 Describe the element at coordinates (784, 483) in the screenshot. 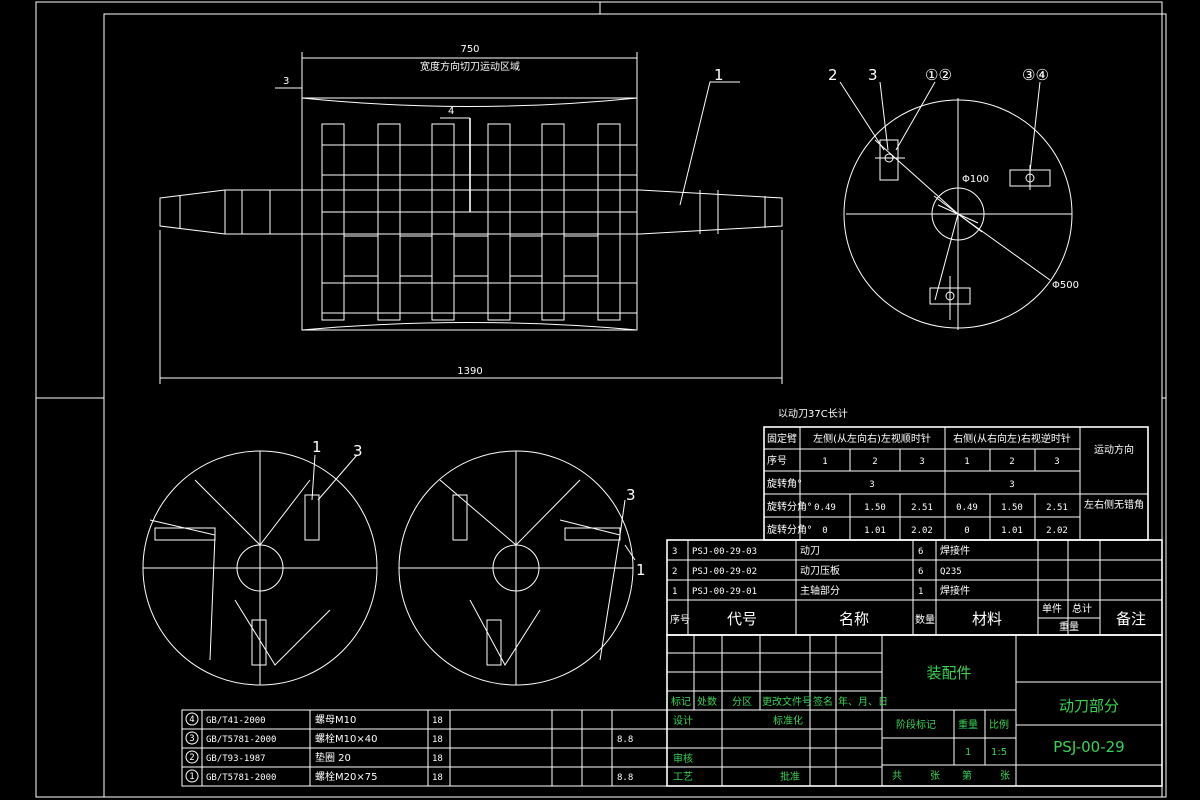

I see `bt-row-label: 旋转角°` at that location.